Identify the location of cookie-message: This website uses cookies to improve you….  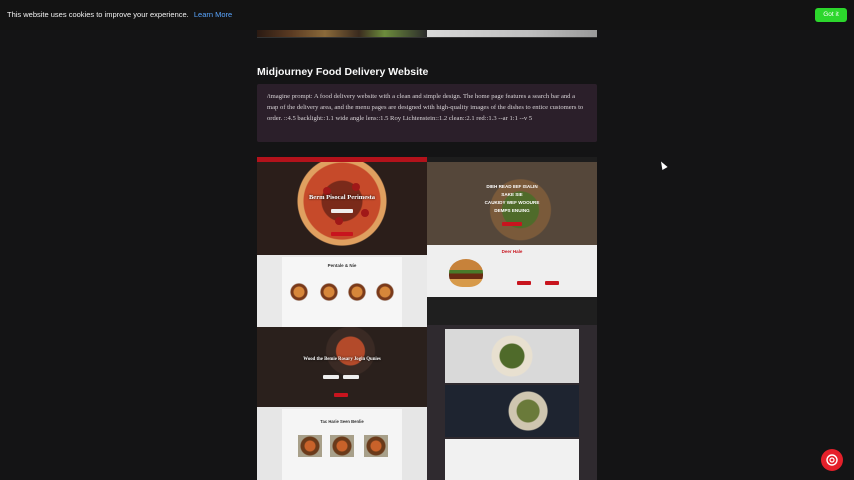
(119, 14).